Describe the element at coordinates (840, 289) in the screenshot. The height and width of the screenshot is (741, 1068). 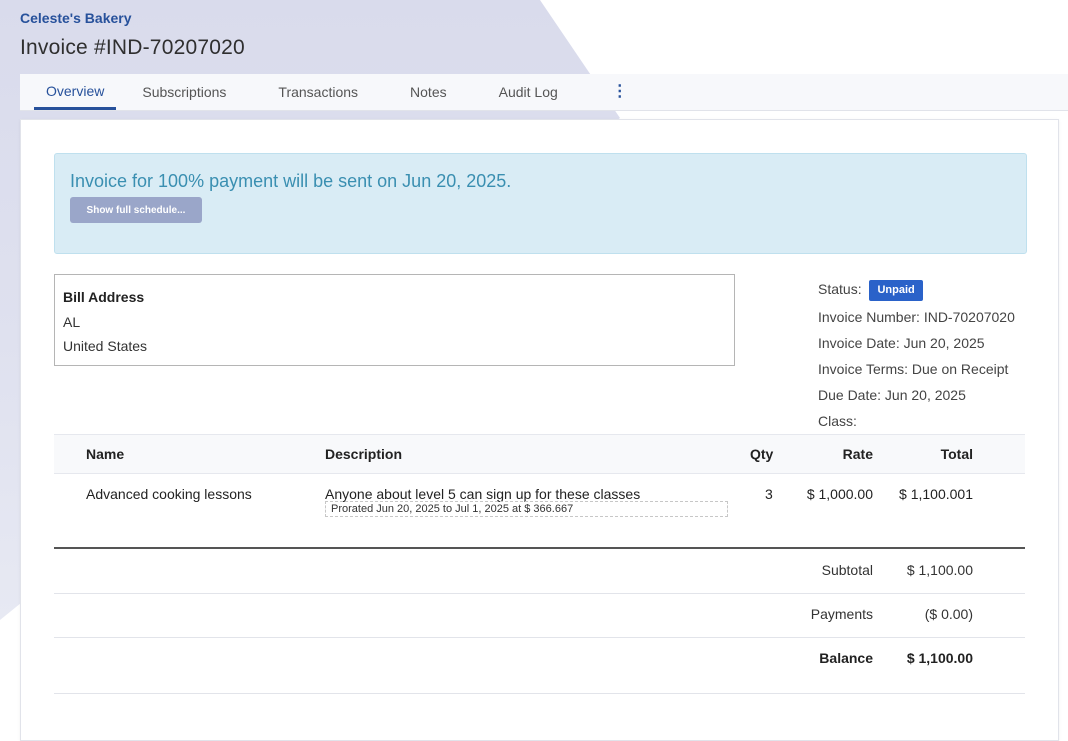
I see `status-label: Status:` at that location.